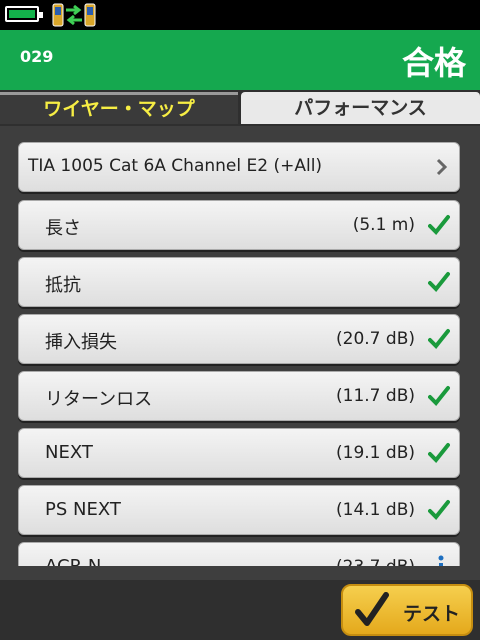 The width and height of the screenshot is (480, 640). What do you see at coordinates (24, 14) in the screenshot?
I see `battery-icon` at bounding box center [24, 14].